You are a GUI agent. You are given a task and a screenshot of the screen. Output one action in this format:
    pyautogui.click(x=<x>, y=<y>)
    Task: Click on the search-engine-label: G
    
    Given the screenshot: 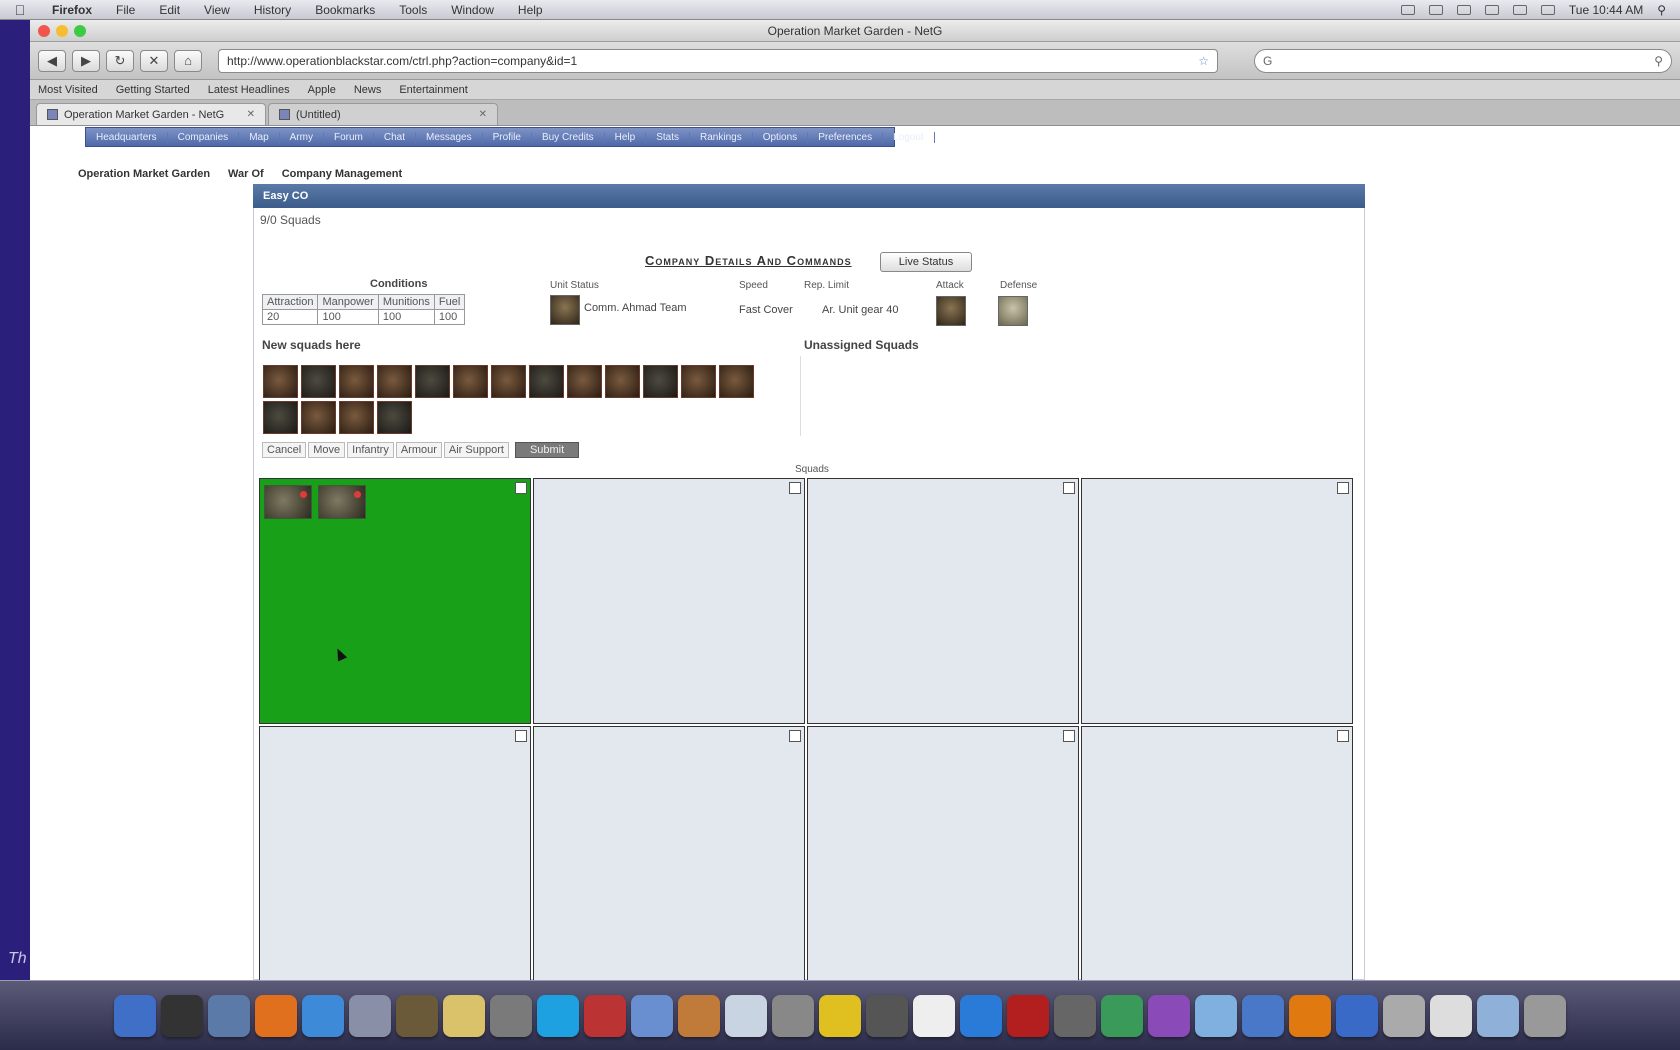 What is the action you would take?
    pyautogui.click(x=1458, y=61)
    